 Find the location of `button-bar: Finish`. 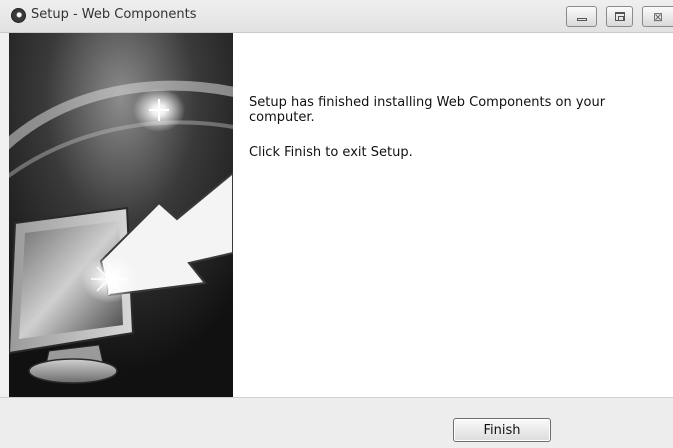

button-bar: Finish is located at coordinates (336, 422).